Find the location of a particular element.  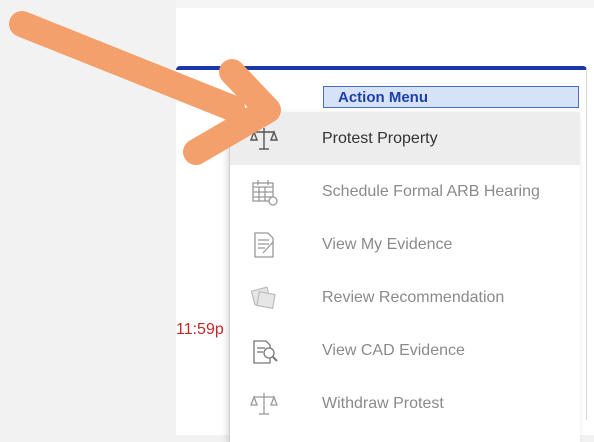

menu-item-label: Protest Property is located at coordinates (380, 138).